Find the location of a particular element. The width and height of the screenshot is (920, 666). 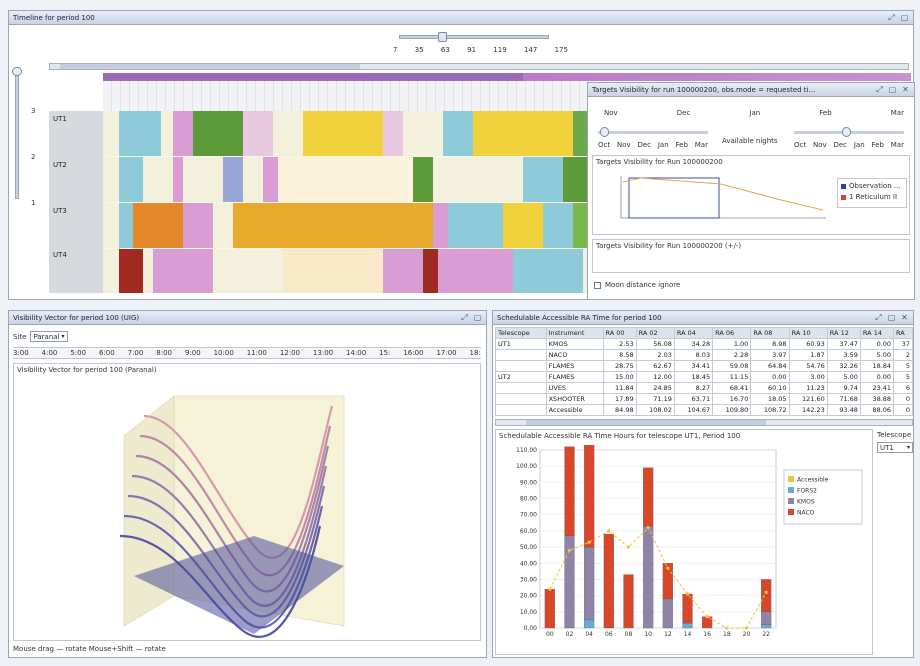

period-slider-thumb is located at coordinates (442, 37).